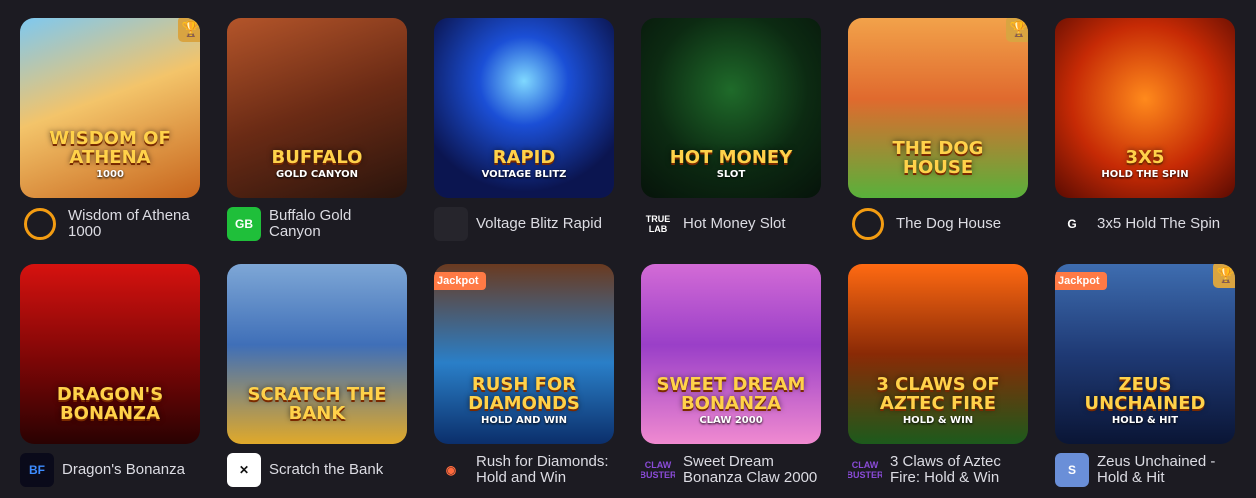  I want to click on scratch-provider-icon: ✕, so click(244, 470).